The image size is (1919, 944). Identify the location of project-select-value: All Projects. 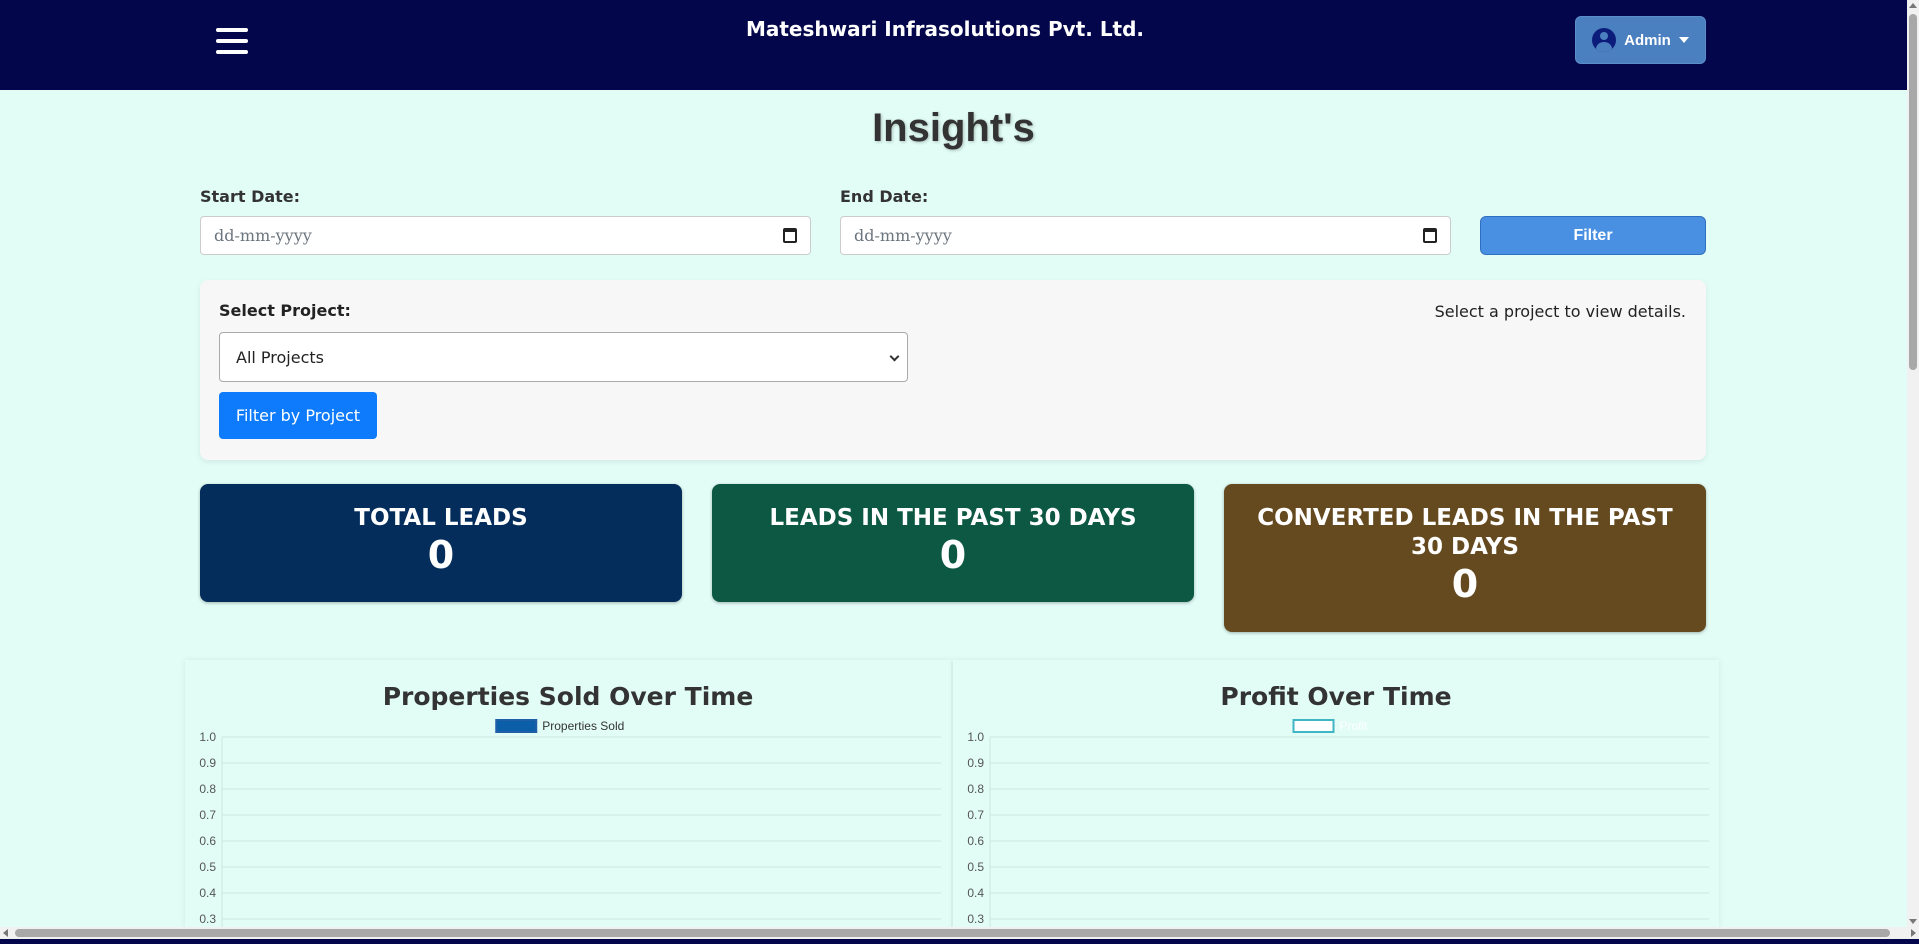
(280, 357).